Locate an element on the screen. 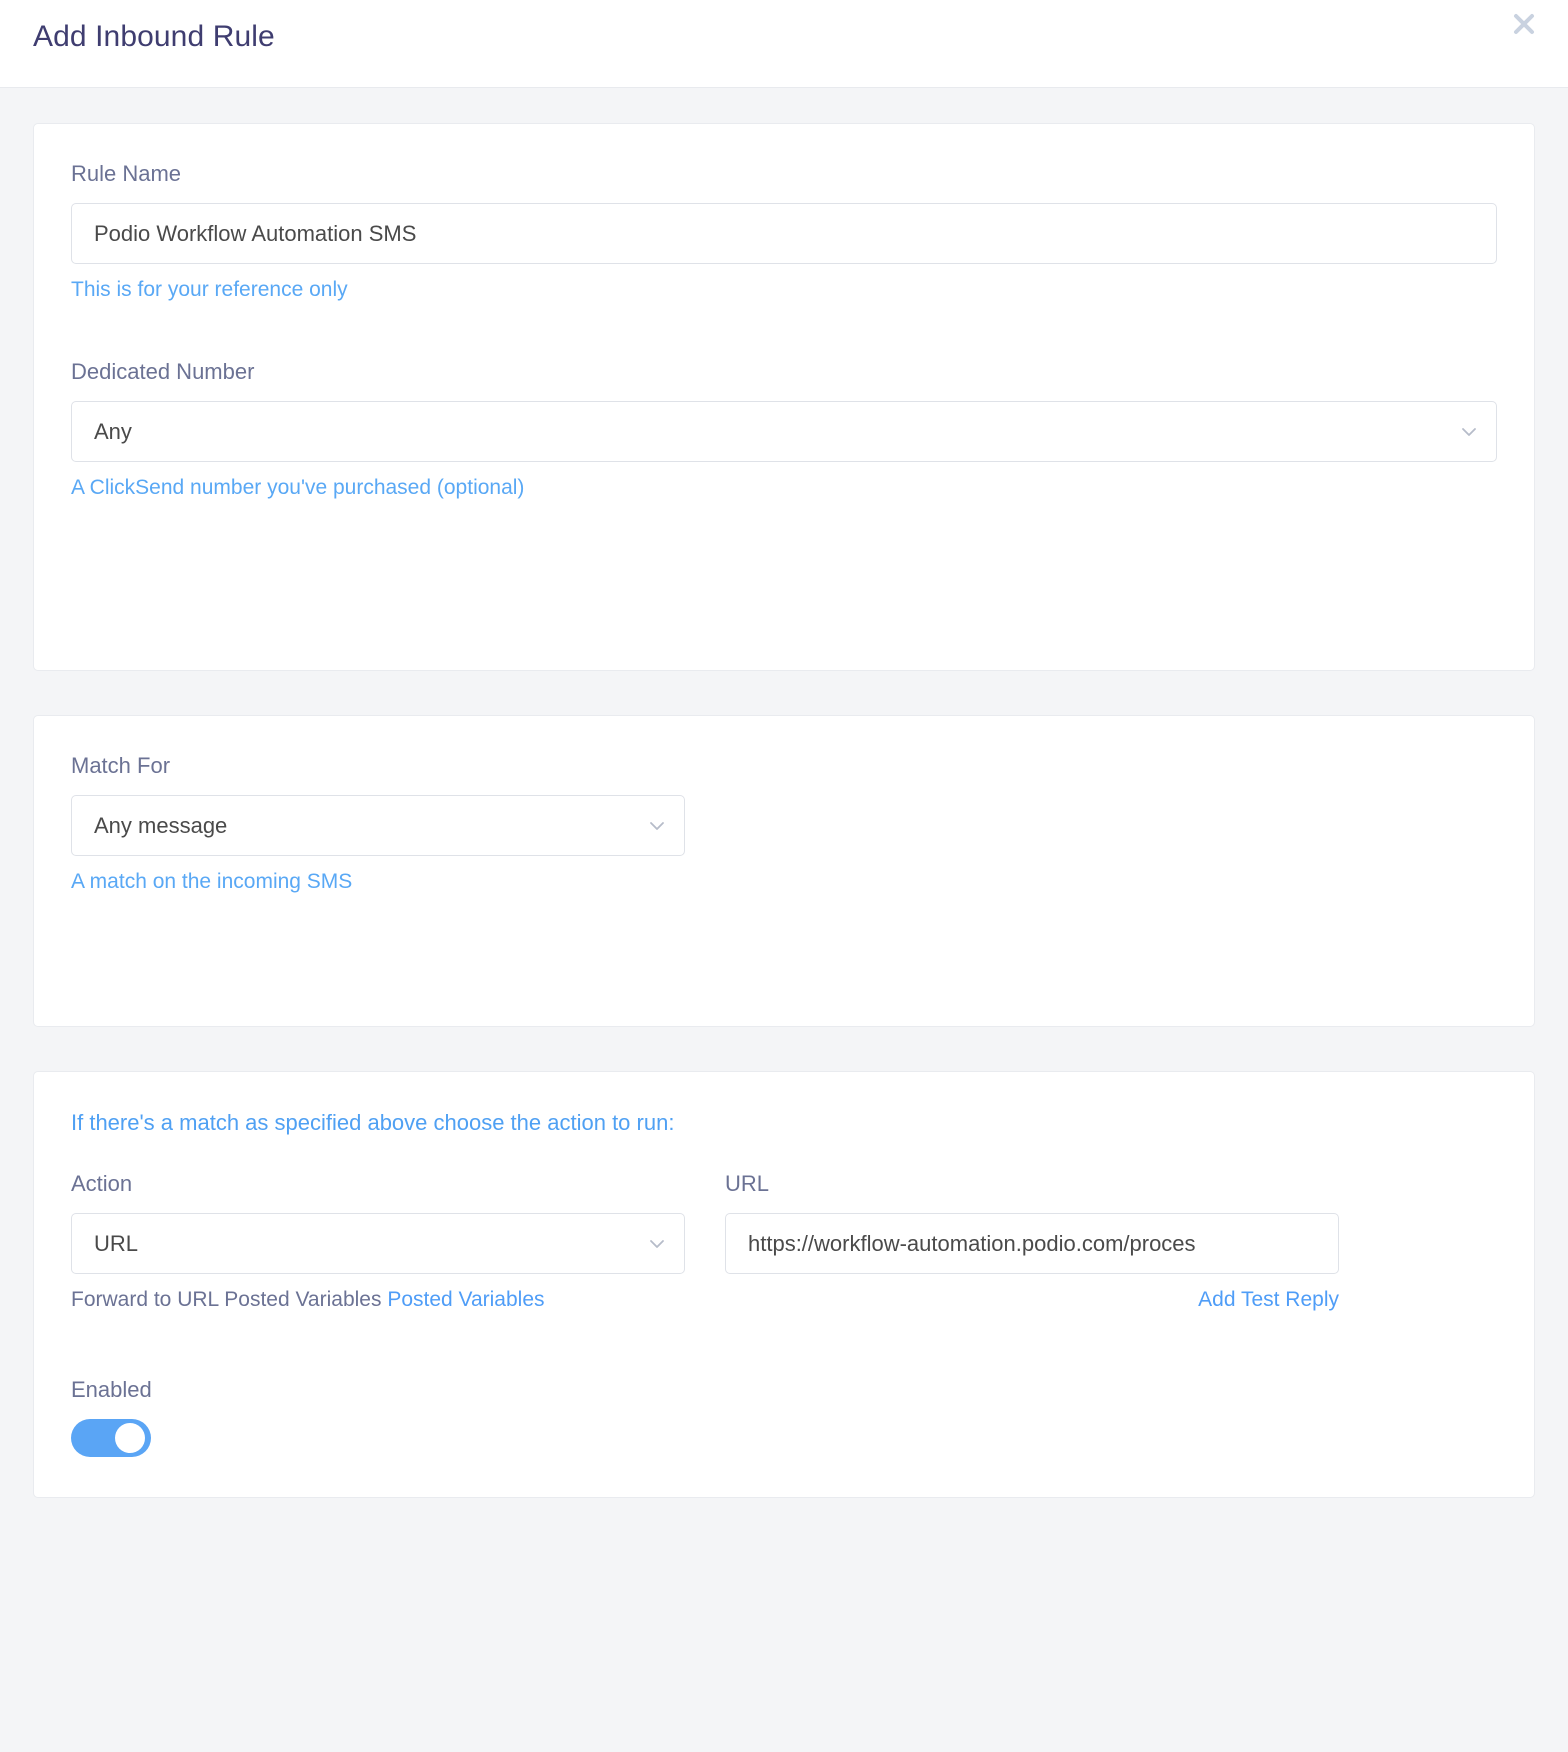 This screenshot has height=1752, width=1568. action-value: URL is located at coordinates (378, 1244).